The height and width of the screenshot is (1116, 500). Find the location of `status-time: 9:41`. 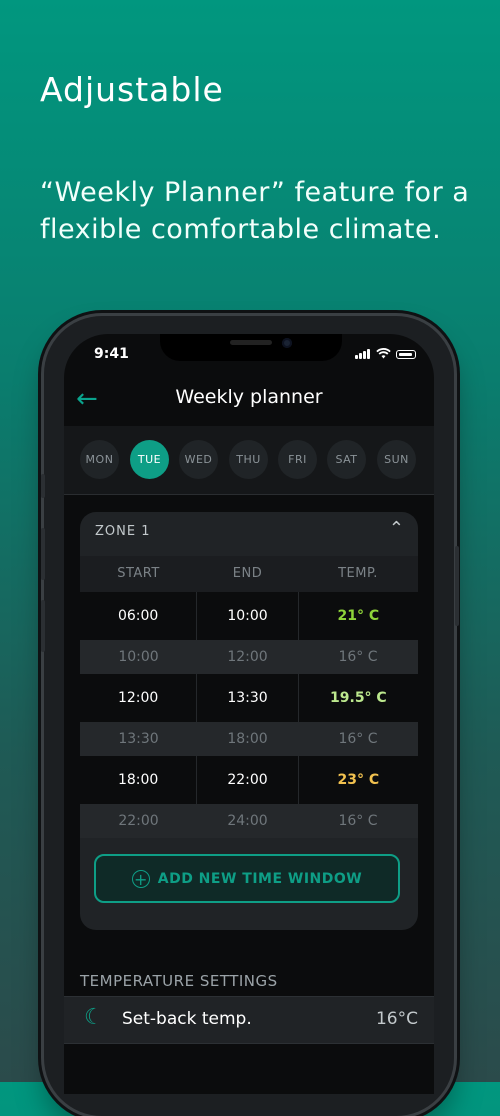

status-time: 9:41 is located at coordinates (111, 354).